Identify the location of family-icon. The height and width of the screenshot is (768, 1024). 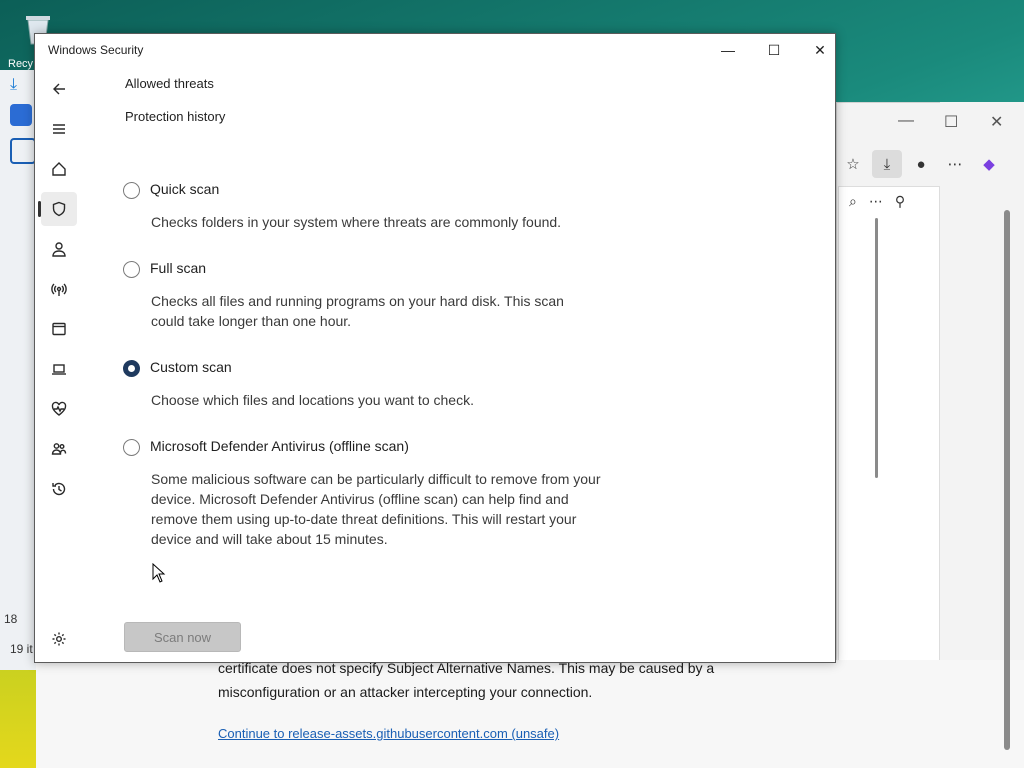
(59, 449).